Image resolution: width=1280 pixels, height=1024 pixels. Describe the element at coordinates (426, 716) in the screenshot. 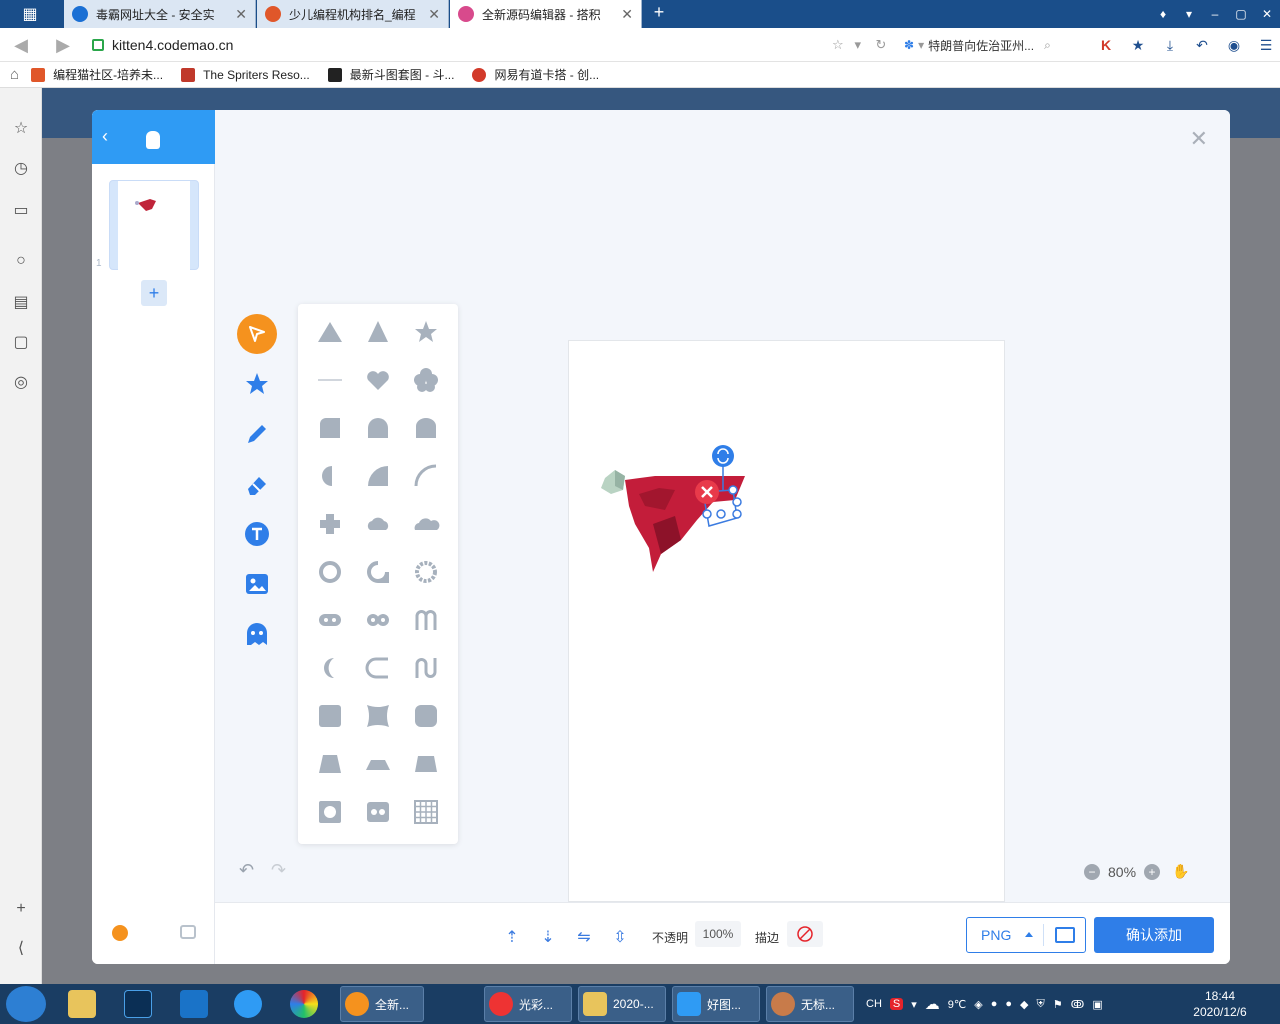

I see `soft-square-shape` at that location.